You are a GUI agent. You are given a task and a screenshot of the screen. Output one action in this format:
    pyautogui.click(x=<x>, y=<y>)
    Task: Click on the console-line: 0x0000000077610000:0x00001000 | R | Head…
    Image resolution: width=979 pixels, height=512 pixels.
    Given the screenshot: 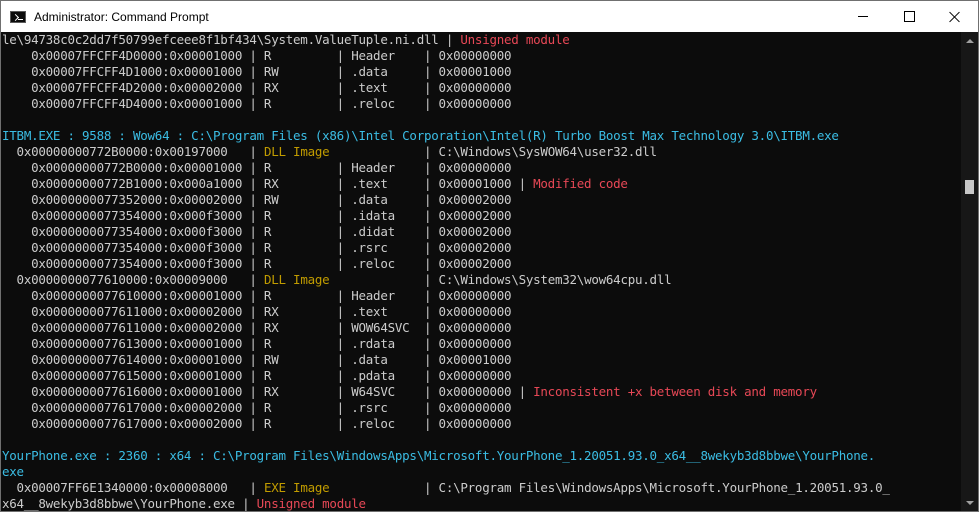 What is the action you would take?
    pyautogui.click(x=481, y=296)
    